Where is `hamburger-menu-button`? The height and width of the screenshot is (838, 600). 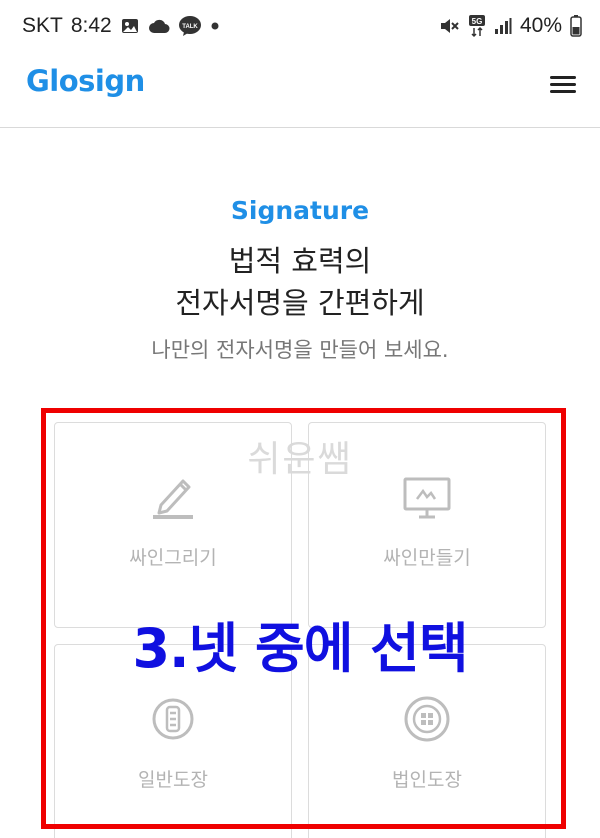 hamburger-menu-button is located at coordinates (563, 85).